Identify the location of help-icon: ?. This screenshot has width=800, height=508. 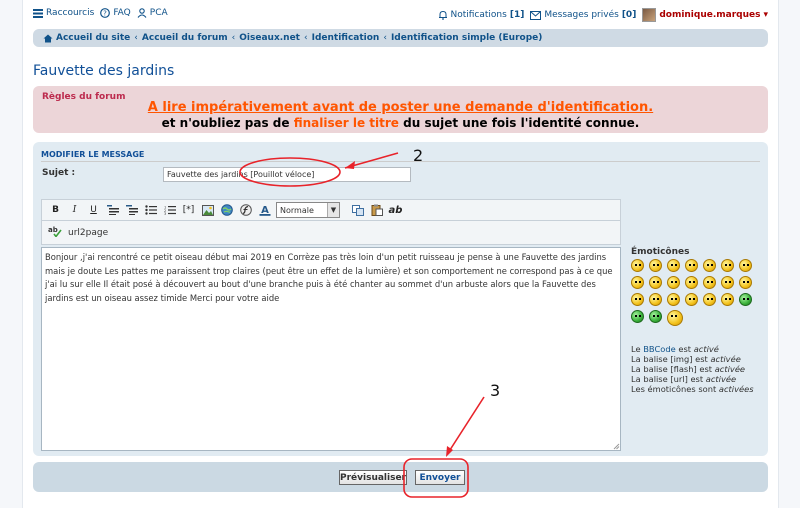
(105, 13).